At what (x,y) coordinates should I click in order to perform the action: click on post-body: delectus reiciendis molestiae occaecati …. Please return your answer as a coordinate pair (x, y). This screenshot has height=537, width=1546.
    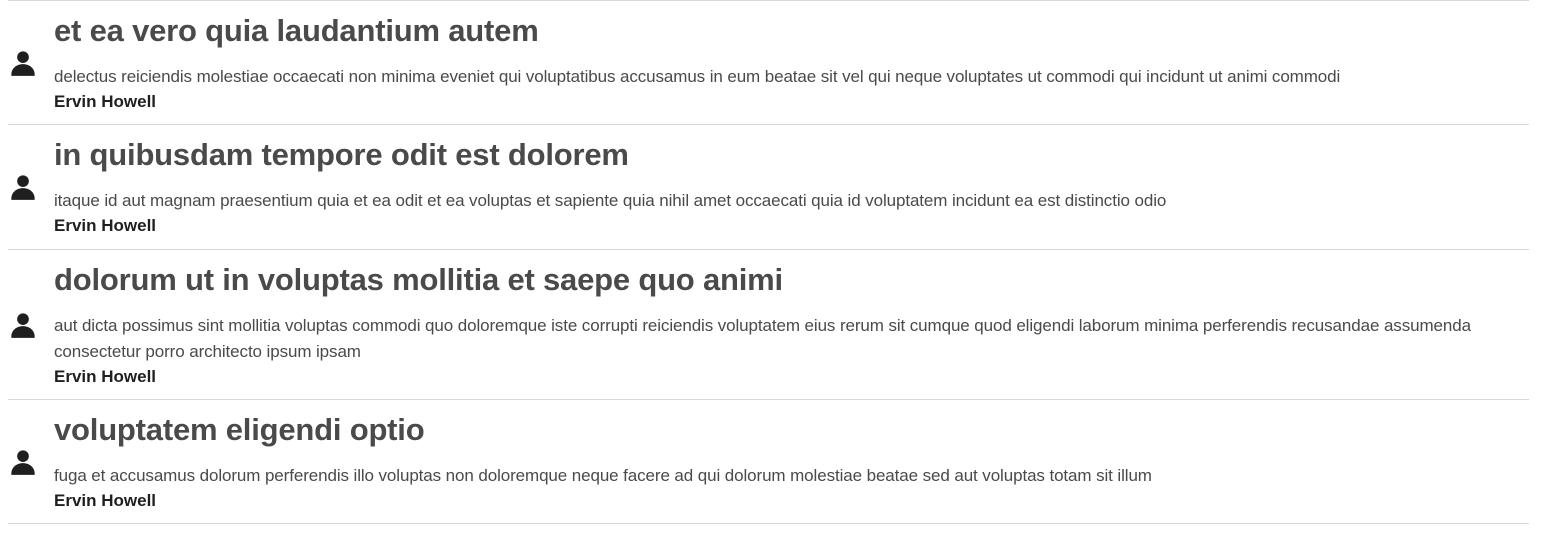
    Looking at the image, I should click on (697, 76).